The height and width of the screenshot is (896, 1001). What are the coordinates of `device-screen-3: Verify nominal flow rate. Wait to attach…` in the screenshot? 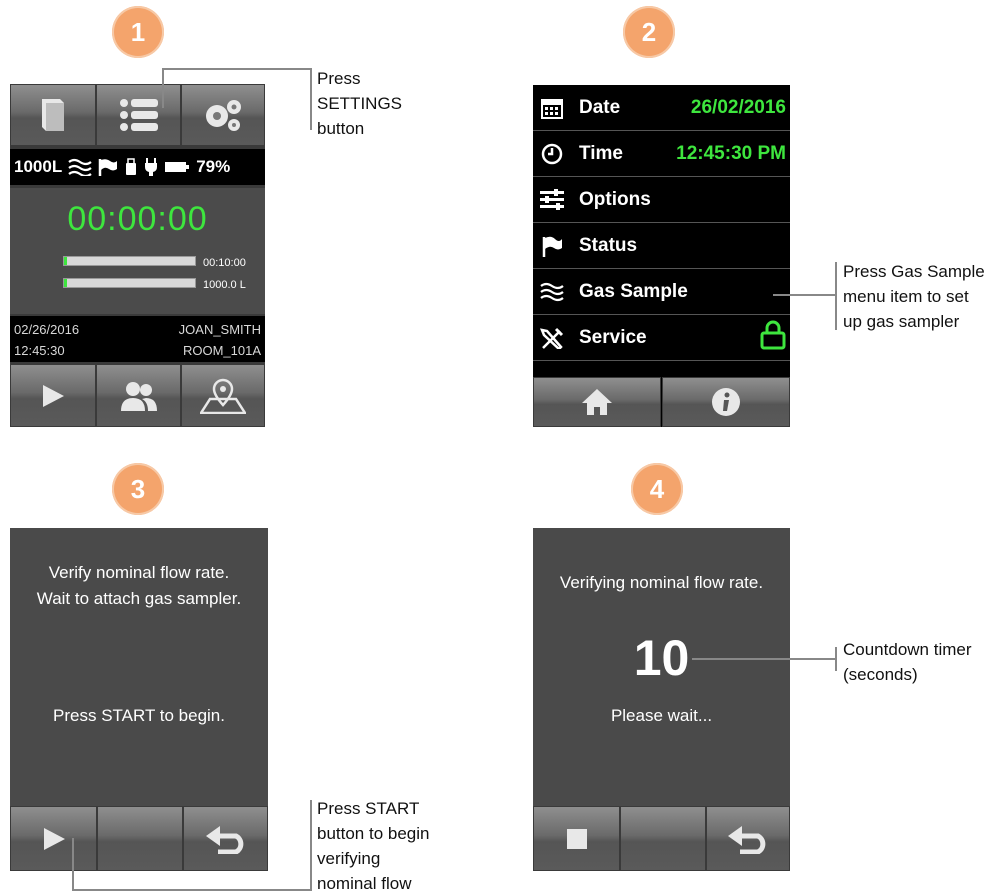 It's located at (139, 699).